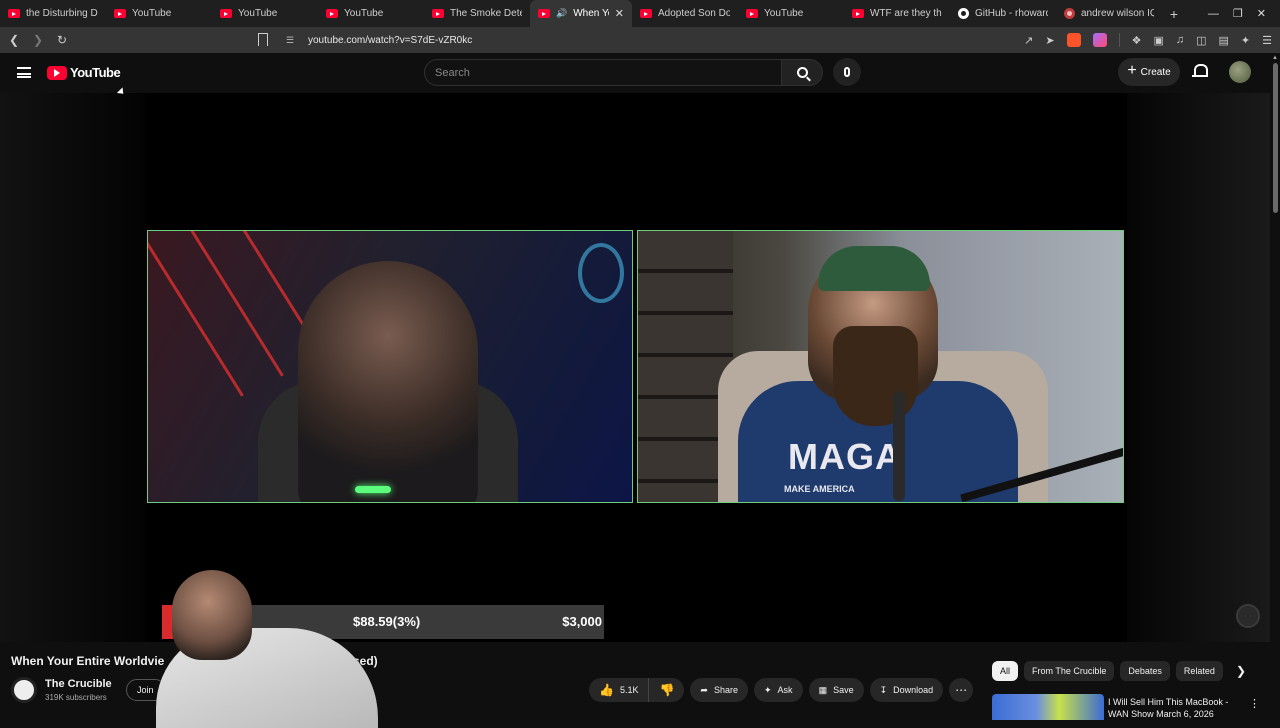  What do you see at coordinates (263, 39) in the screenshot?
I see `bookmark-icon` at bounding box center [263, 39].